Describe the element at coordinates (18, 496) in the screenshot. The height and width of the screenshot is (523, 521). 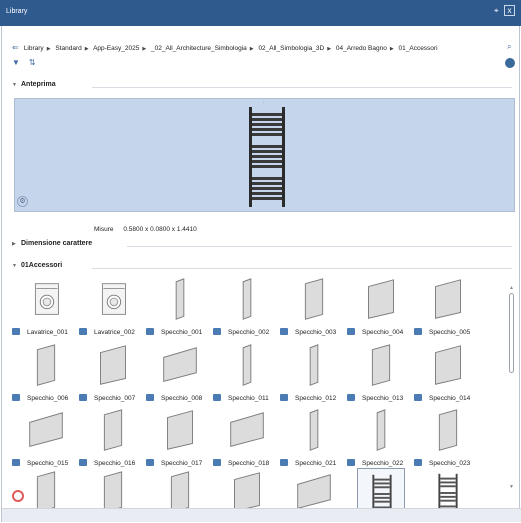
I see `options-gear-icon` at that location.